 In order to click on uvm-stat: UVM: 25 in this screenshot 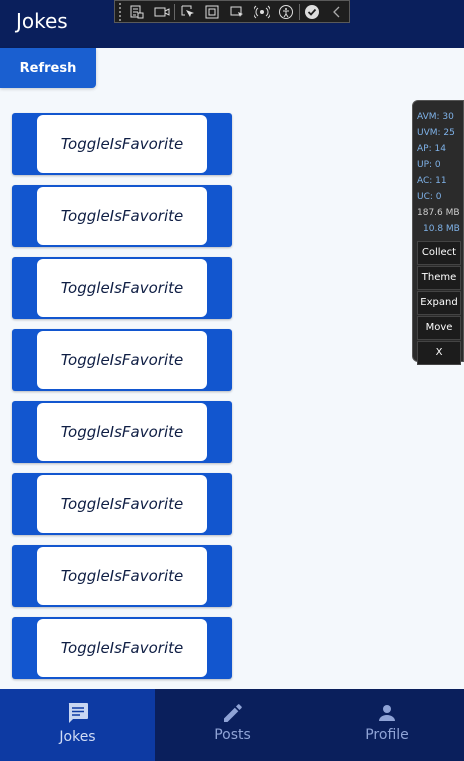, I will do `click(436, 133)`.